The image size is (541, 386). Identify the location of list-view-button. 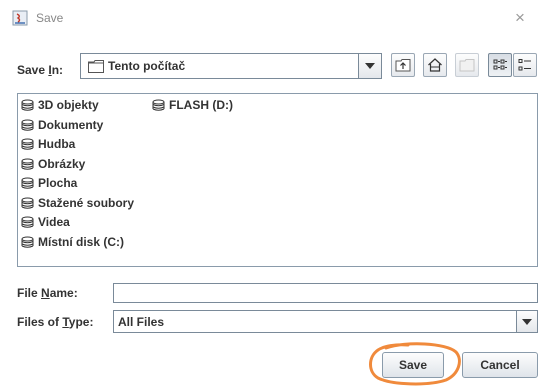
(500, 65).